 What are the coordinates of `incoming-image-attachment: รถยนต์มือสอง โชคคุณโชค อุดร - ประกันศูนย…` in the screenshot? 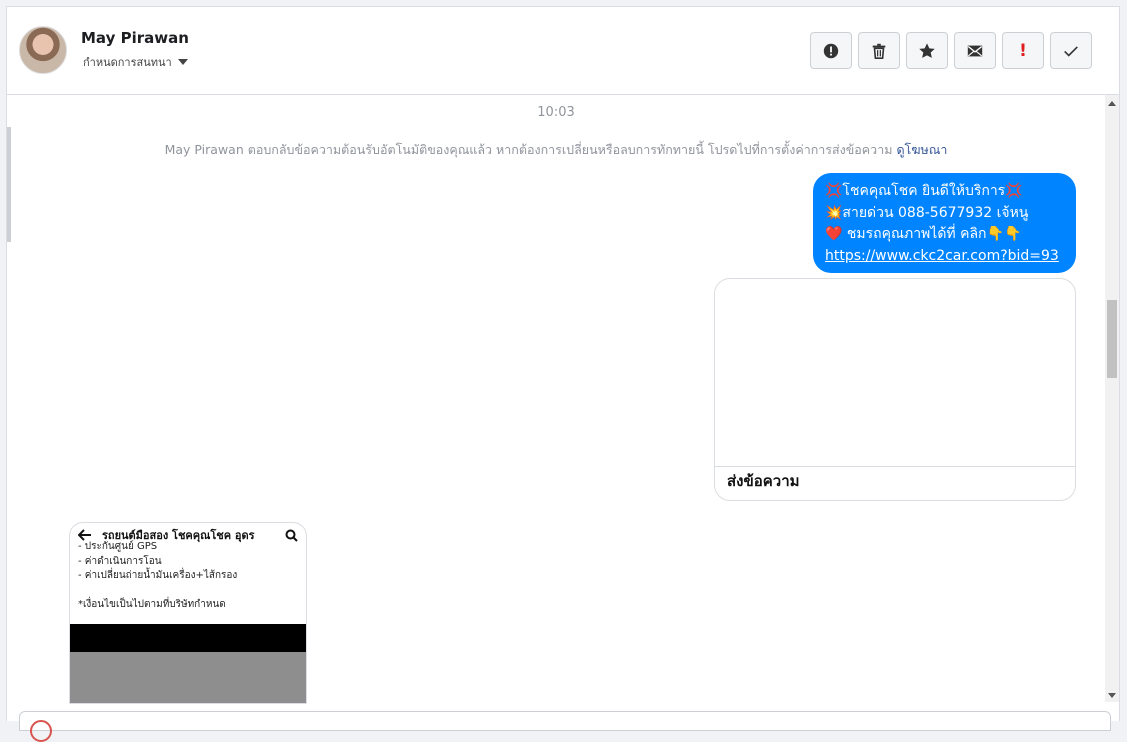 It's located at (188, 613).